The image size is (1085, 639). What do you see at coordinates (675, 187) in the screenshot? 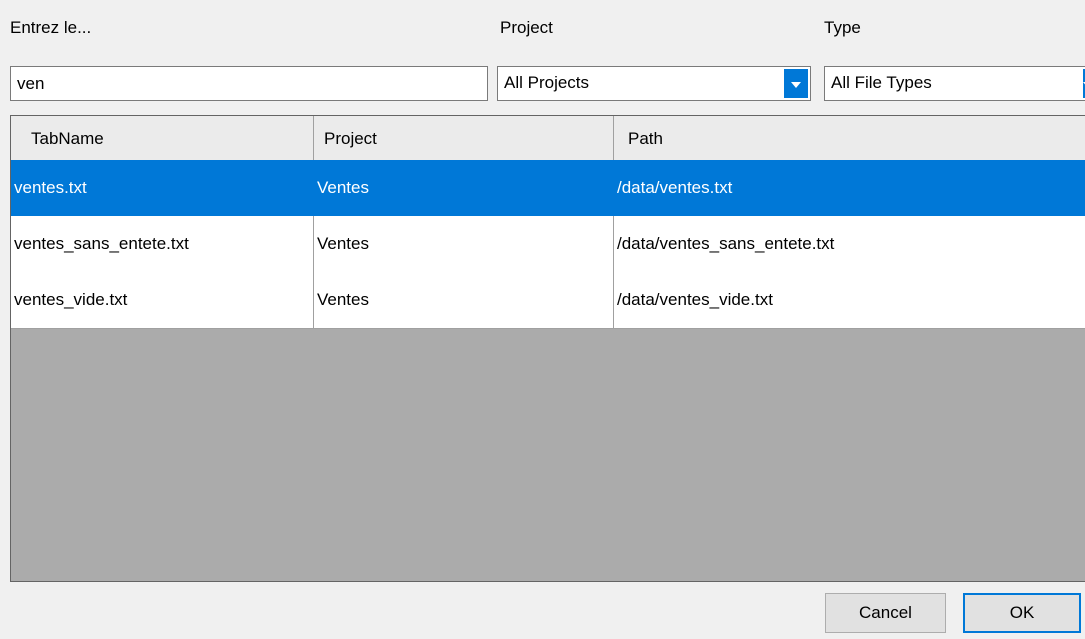
I see `cell-path: /data/ventes.txt` at bounding box center [675, 187].